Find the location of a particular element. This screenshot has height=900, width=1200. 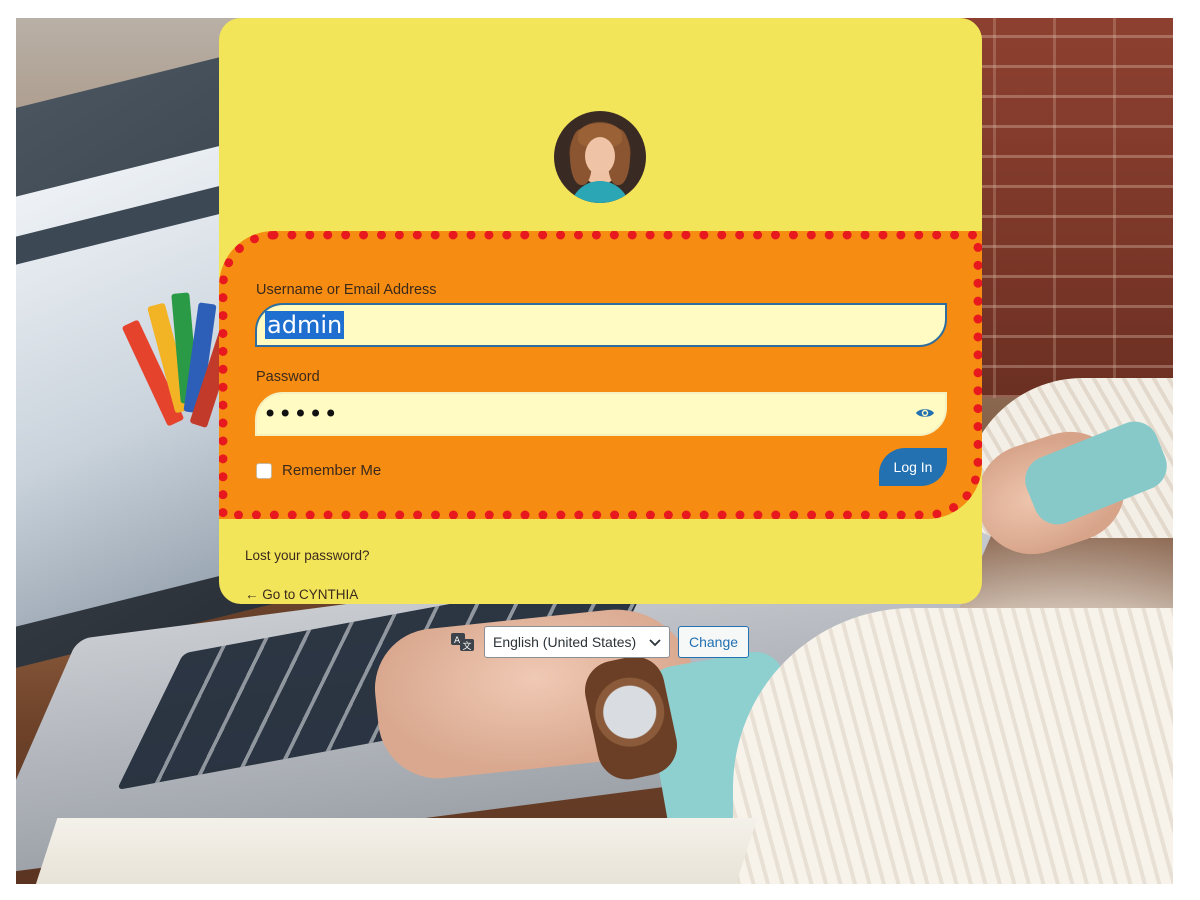

lost-password-link: Lost your password? is located at coordinates (307, 555).